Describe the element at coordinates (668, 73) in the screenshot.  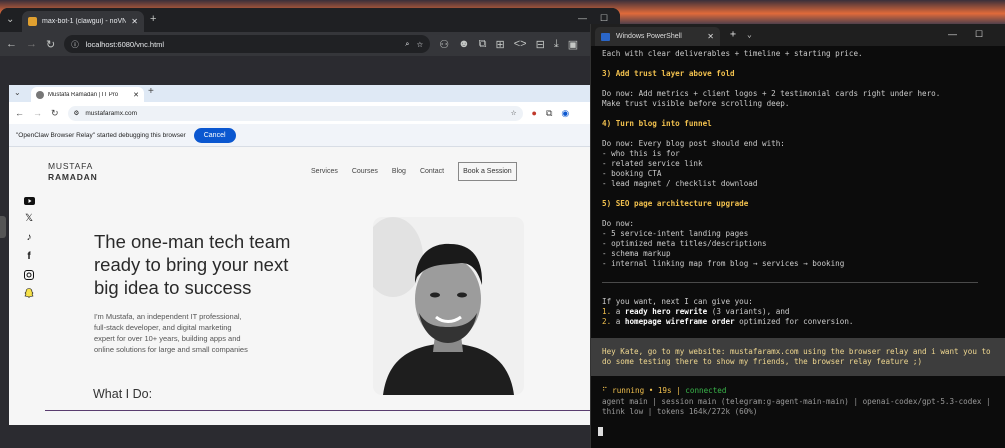
I see `terminal-heading: 3) Add trust layer above fold` at that location.